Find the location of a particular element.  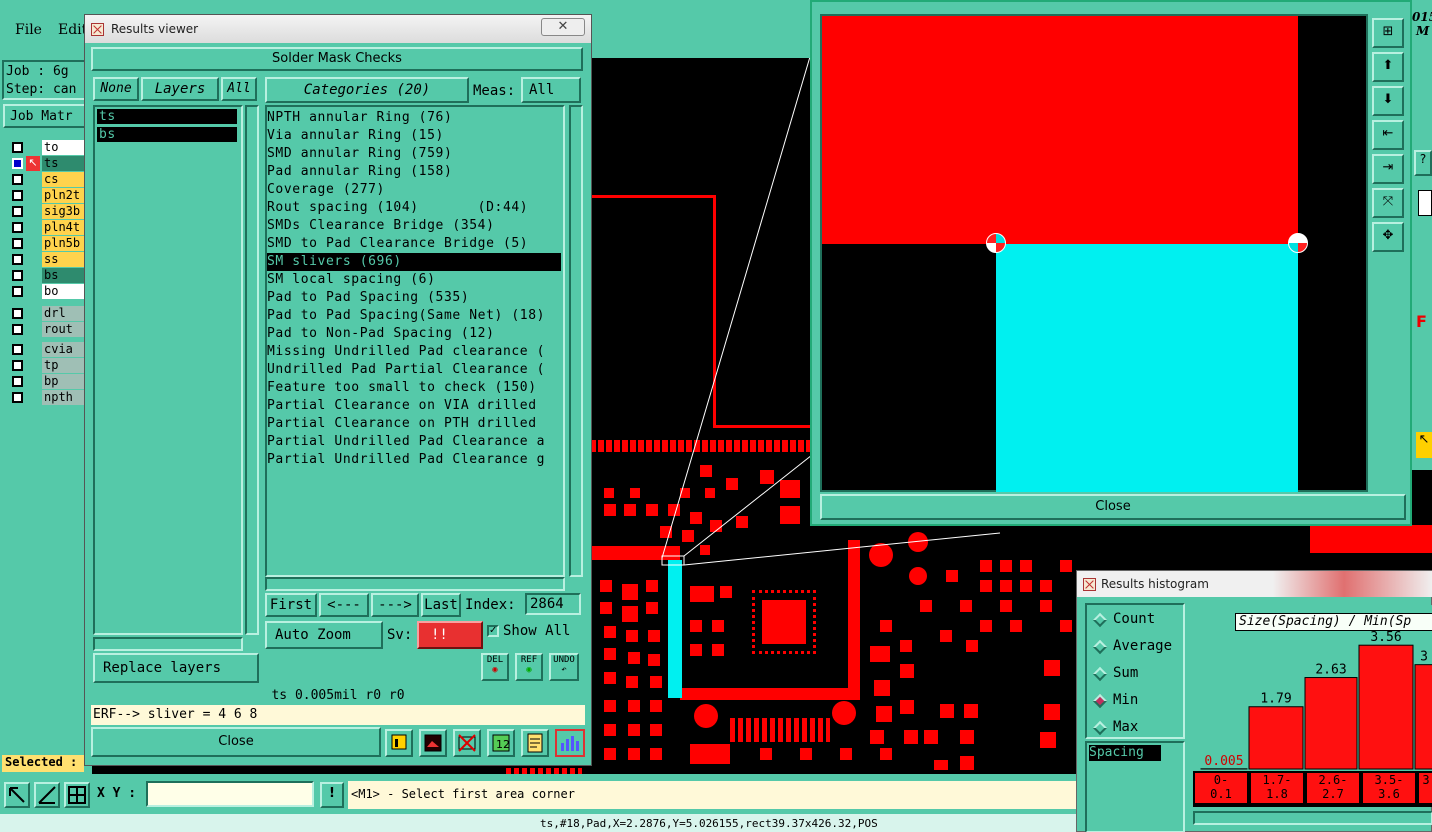

pan-up-icon: ⬆ is located at coordinates (1388, 67).